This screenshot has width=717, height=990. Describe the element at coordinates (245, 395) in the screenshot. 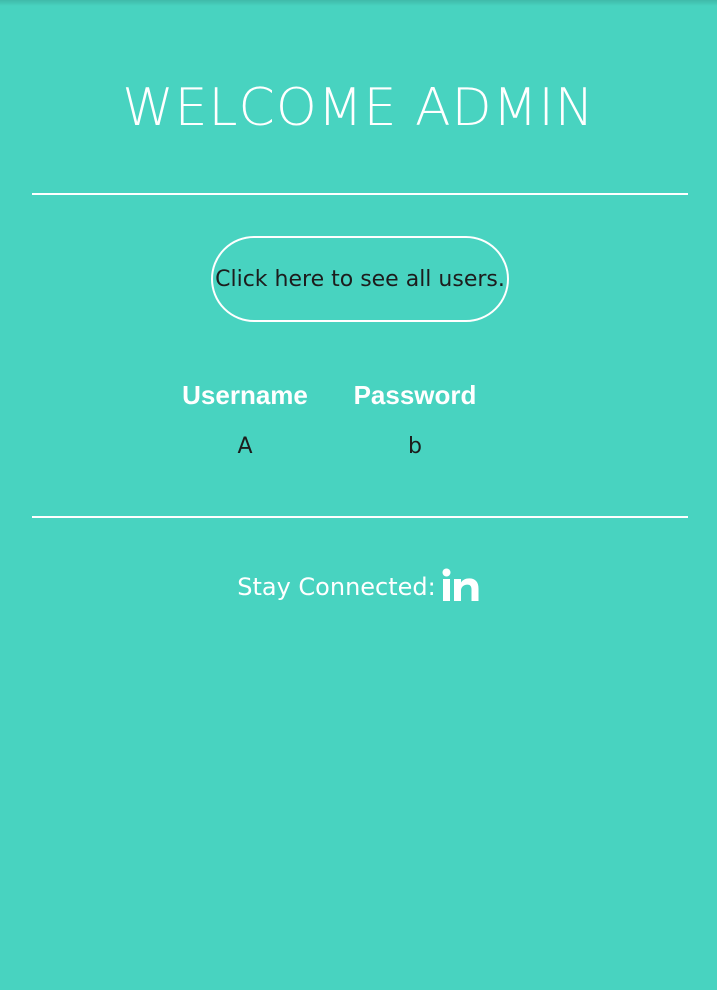

I see `username-header: Username` at that location.